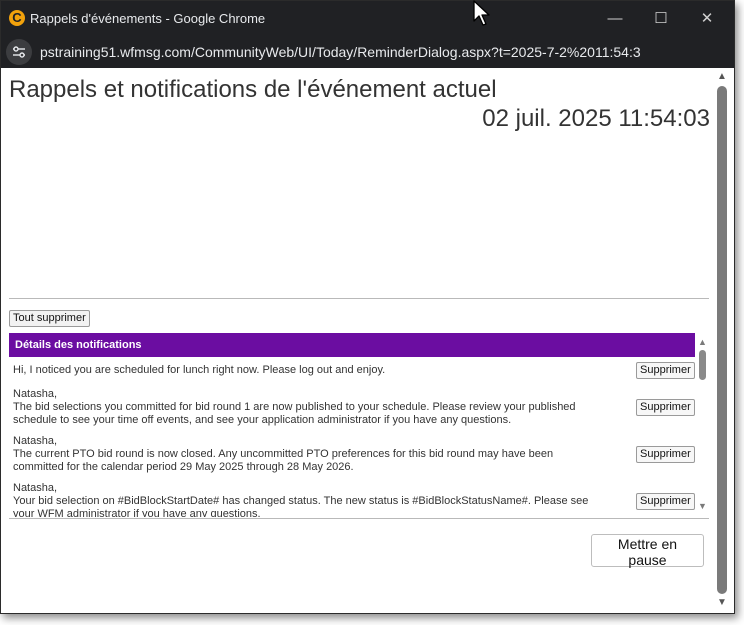 The height and width of the screenshot is (625, 744). What do you see at coordinates (17, 18) in the screenshot?
I see `app-logo-icon: C` at bounding box center [17, 18].